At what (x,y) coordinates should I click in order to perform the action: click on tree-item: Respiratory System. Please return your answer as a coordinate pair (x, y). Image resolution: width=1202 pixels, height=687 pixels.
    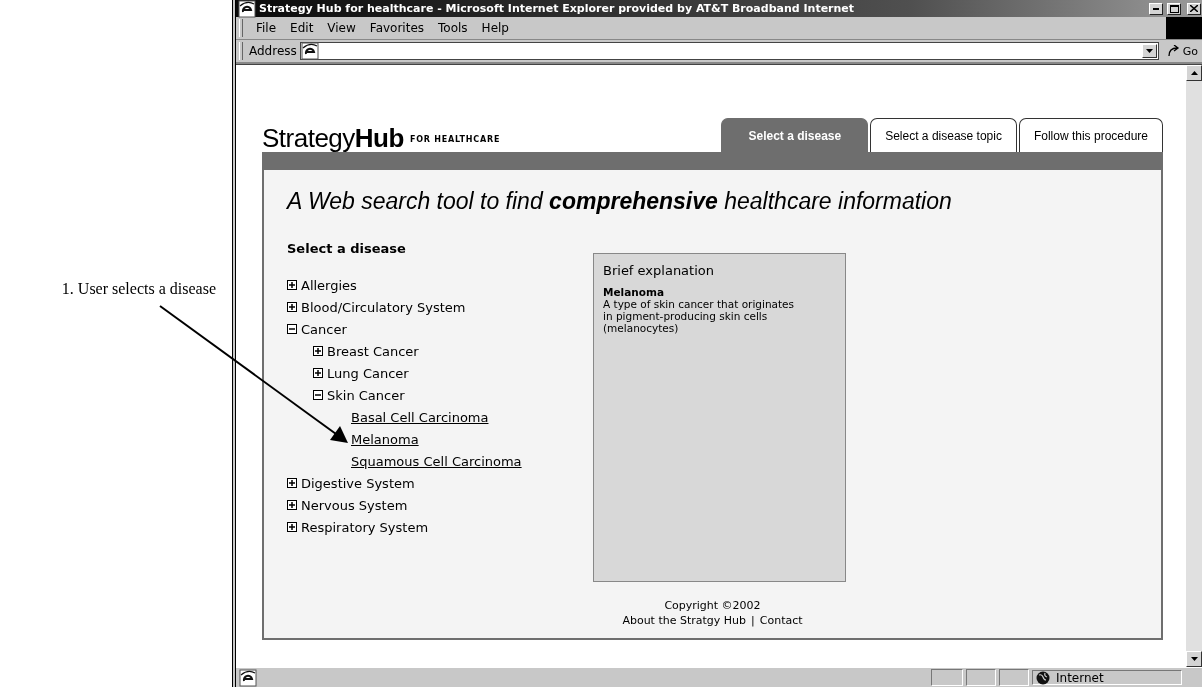
    Looking at the image, I should click on (365, 527).